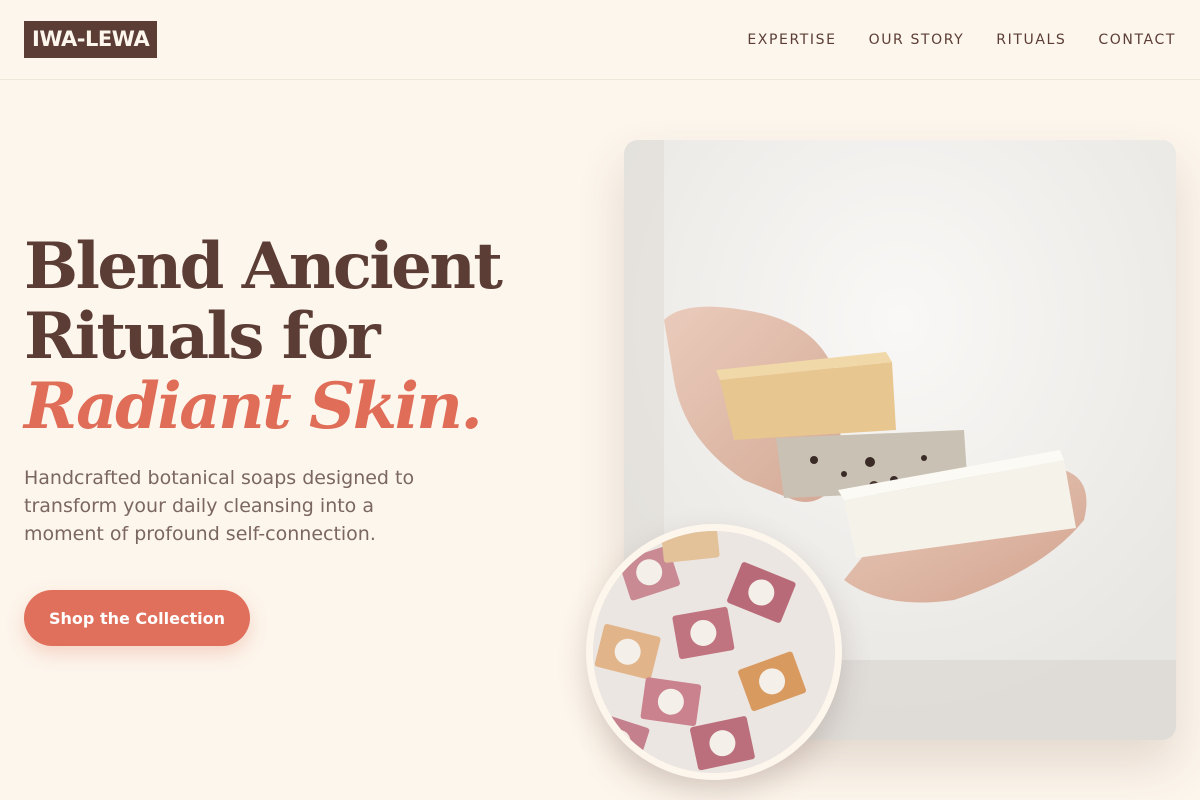  I want to click on shop-collection-button: Shop the Collection, so click(137, 618).